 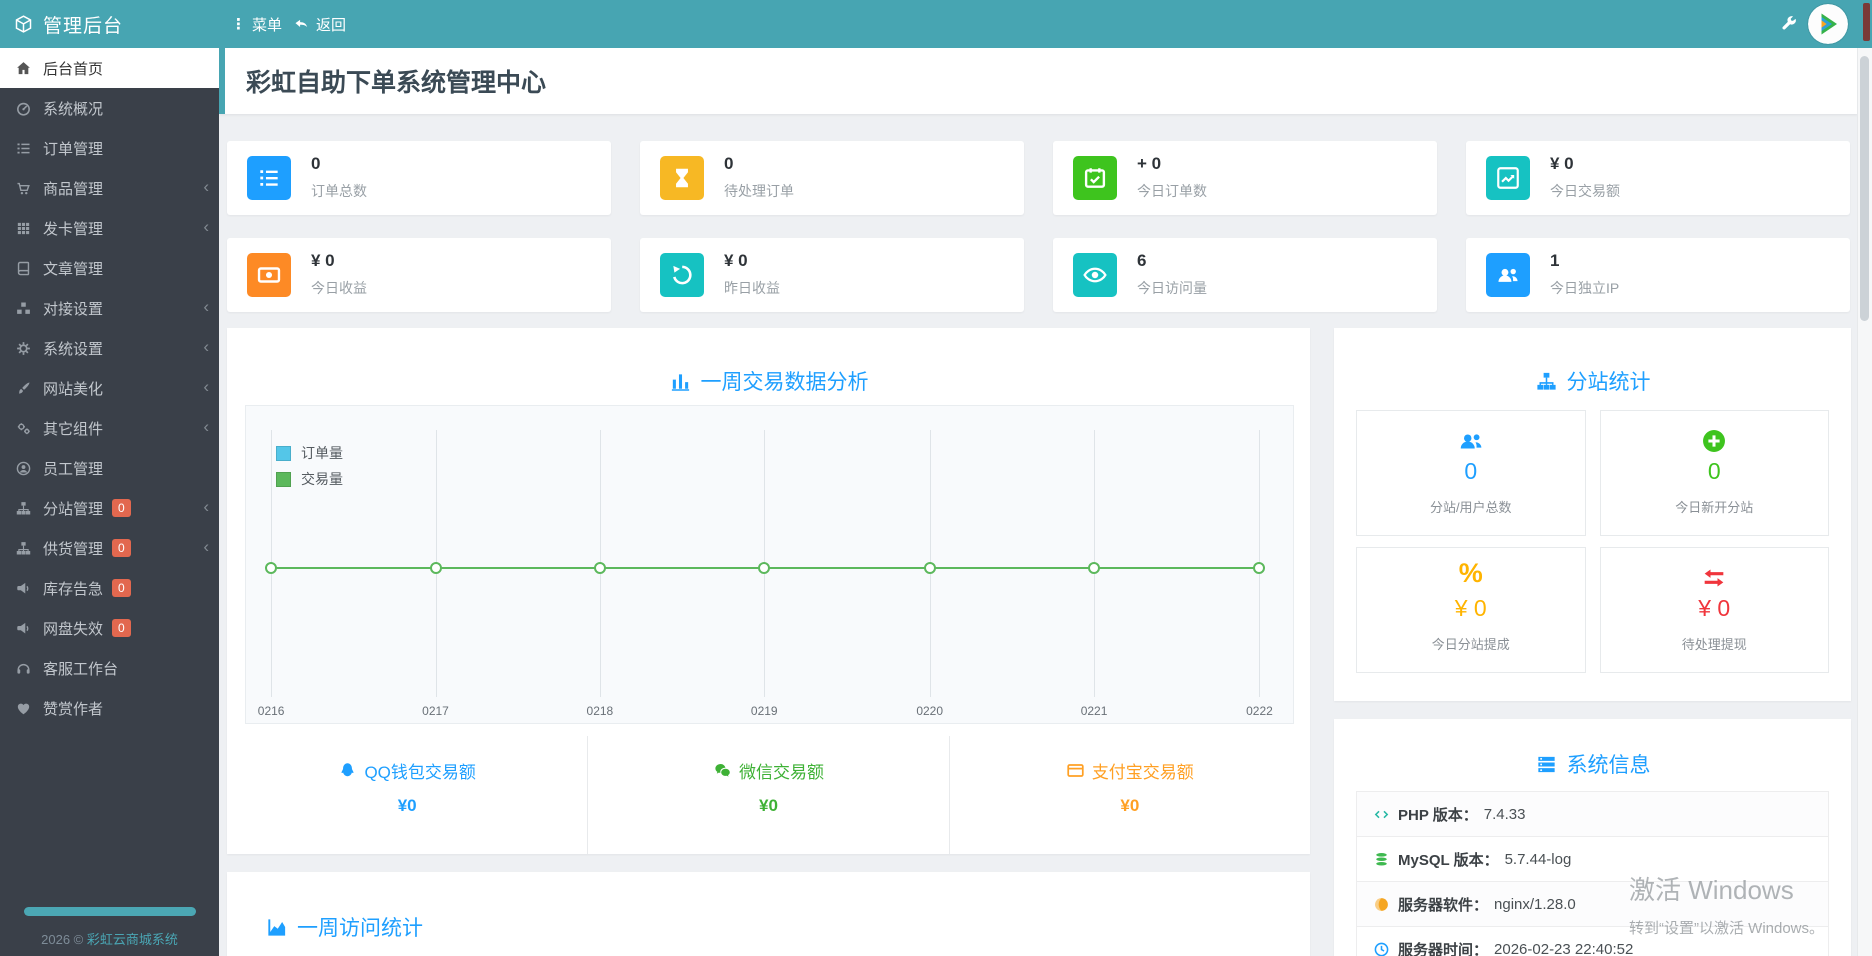 I want to click on sysinfo-value: 2026-02-23 22:40:52, so click(x=1564, y=948).